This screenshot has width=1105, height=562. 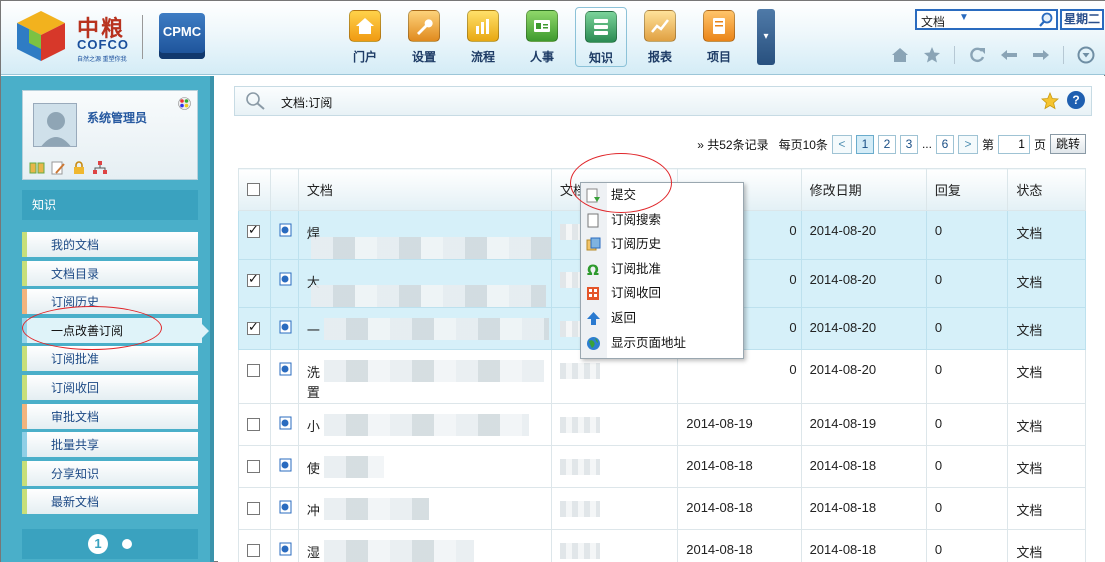 What do you see at coordinates (719, 37) in the screenshot?
I see `nav-projects: 项目` at bounding box center [719, 37].